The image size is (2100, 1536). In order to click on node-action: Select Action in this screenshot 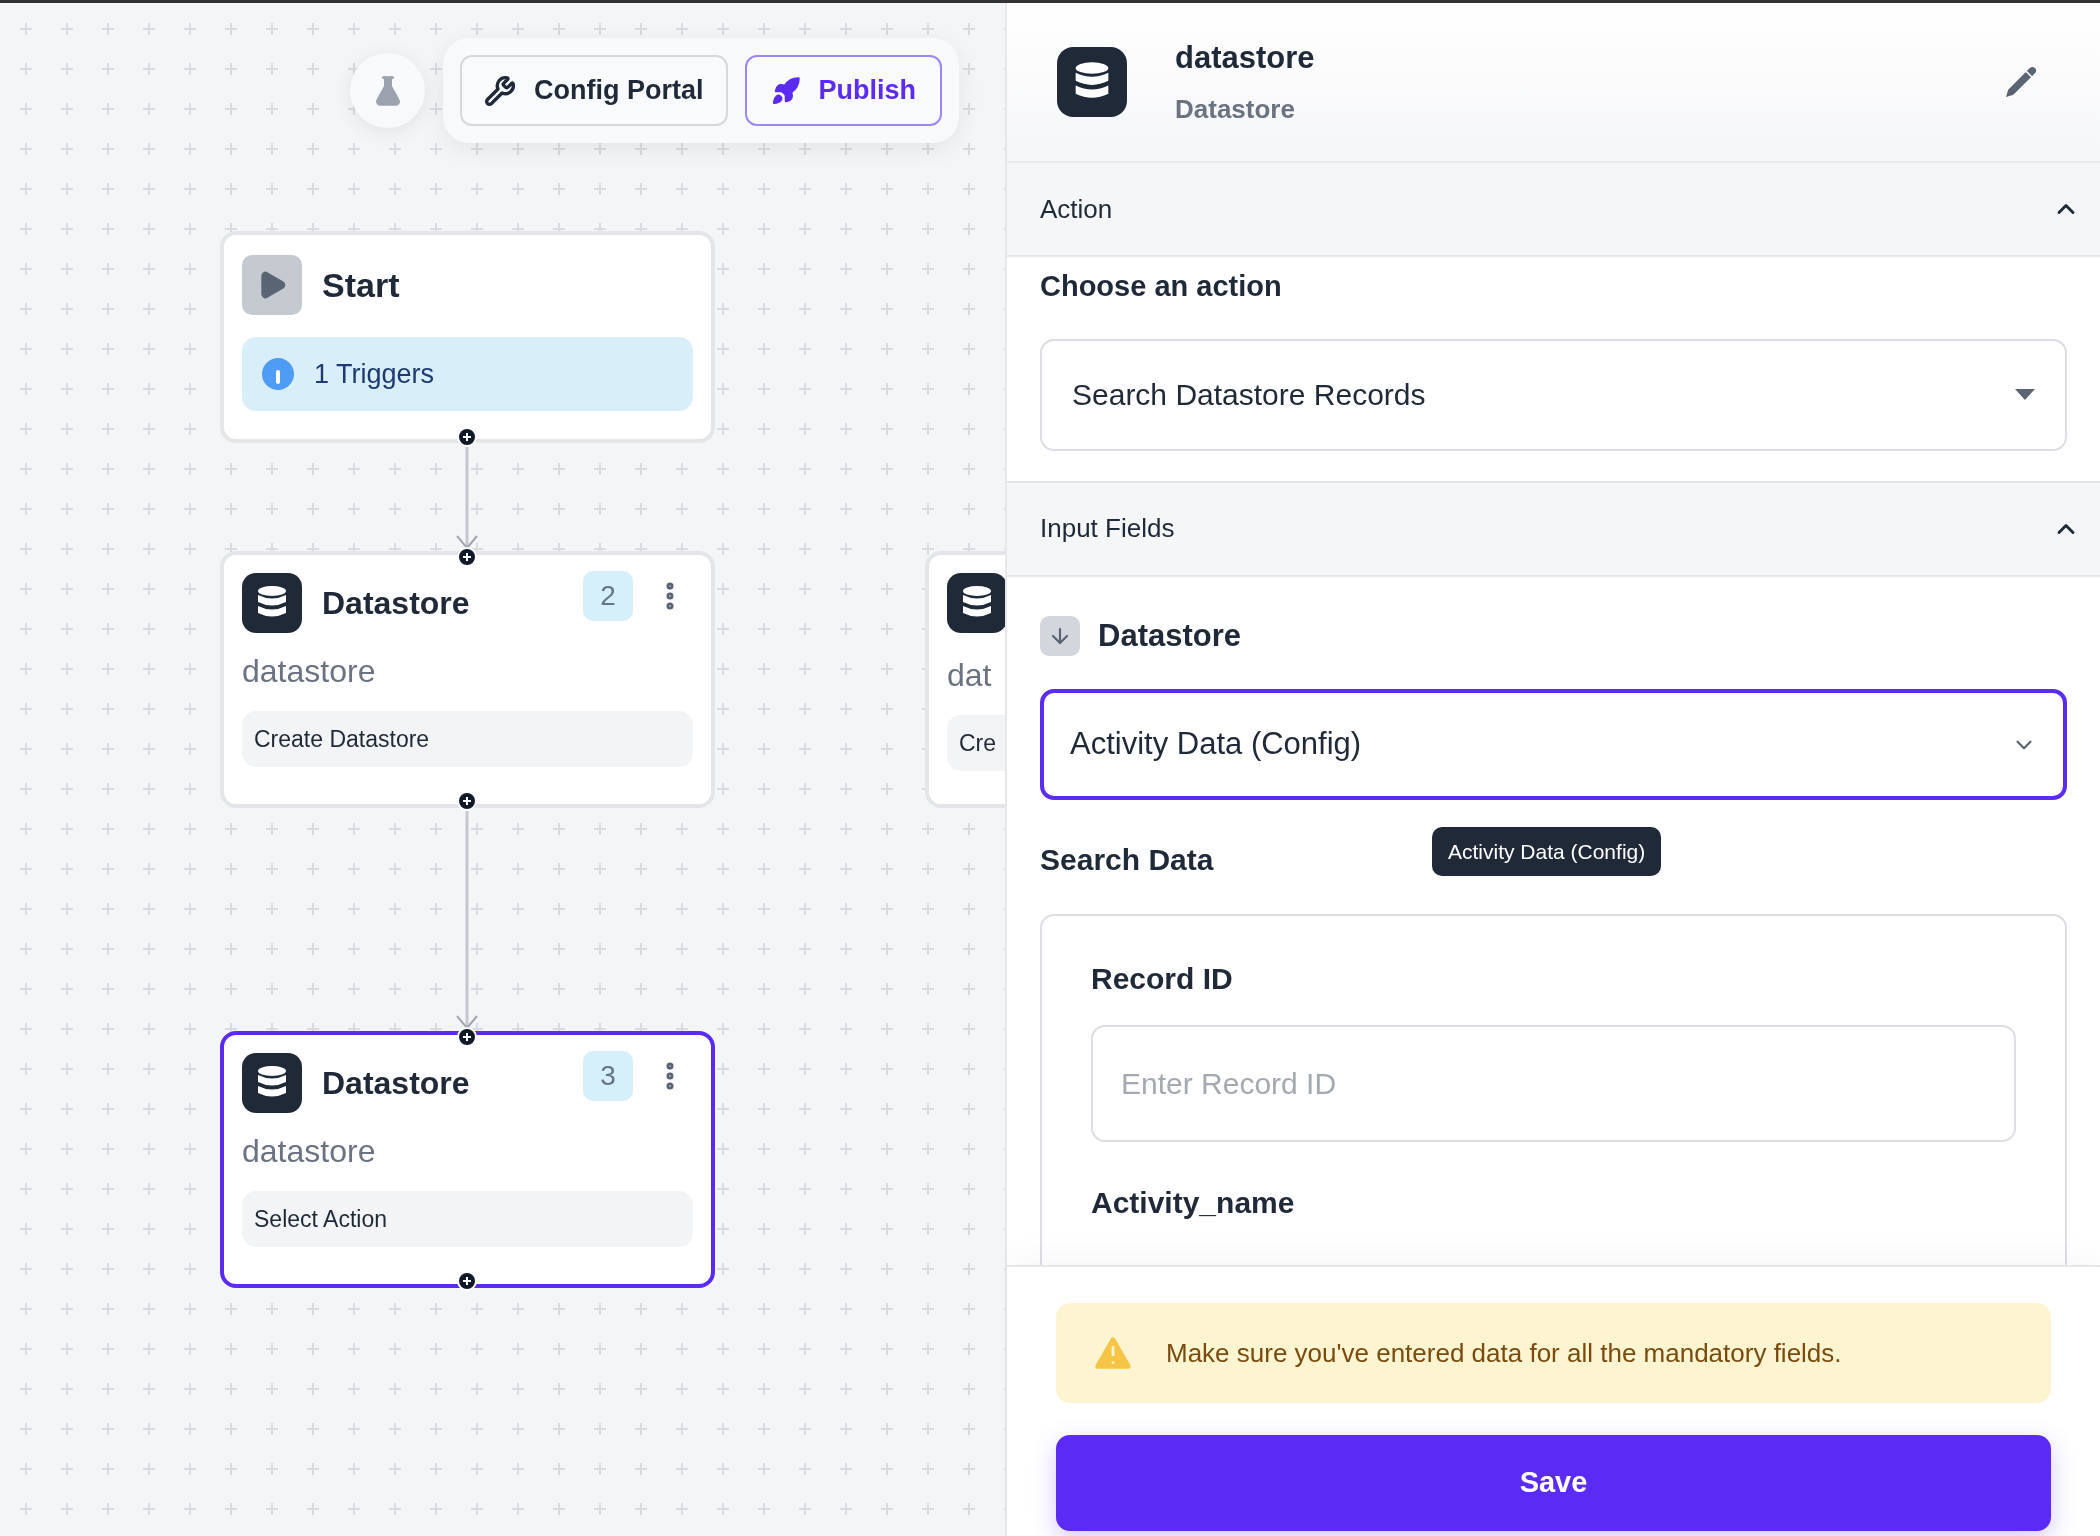, I will do `click(467, 1219)`.